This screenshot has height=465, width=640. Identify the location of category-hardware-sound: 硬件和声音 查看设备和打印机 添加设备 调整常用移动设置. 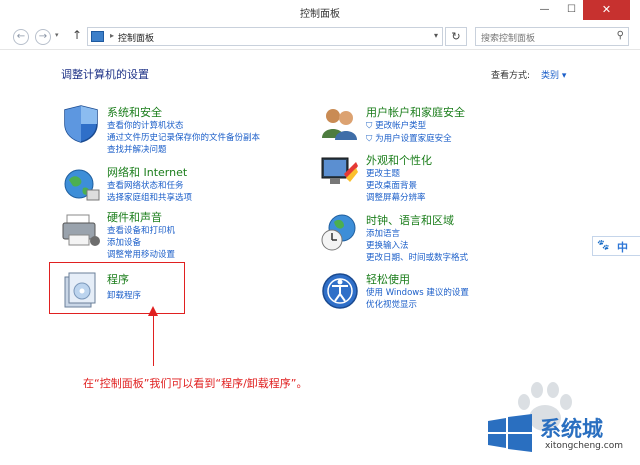
(181, 235).